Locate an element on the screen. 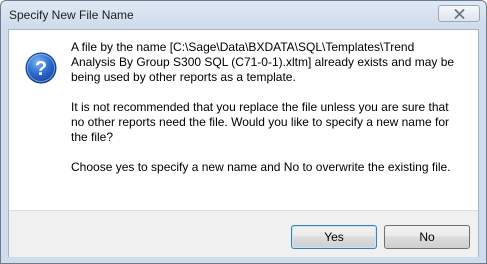 The height and width of the screenshot is (264, 487). window-title: Specify New File Name is located at coordinates (71, 15).